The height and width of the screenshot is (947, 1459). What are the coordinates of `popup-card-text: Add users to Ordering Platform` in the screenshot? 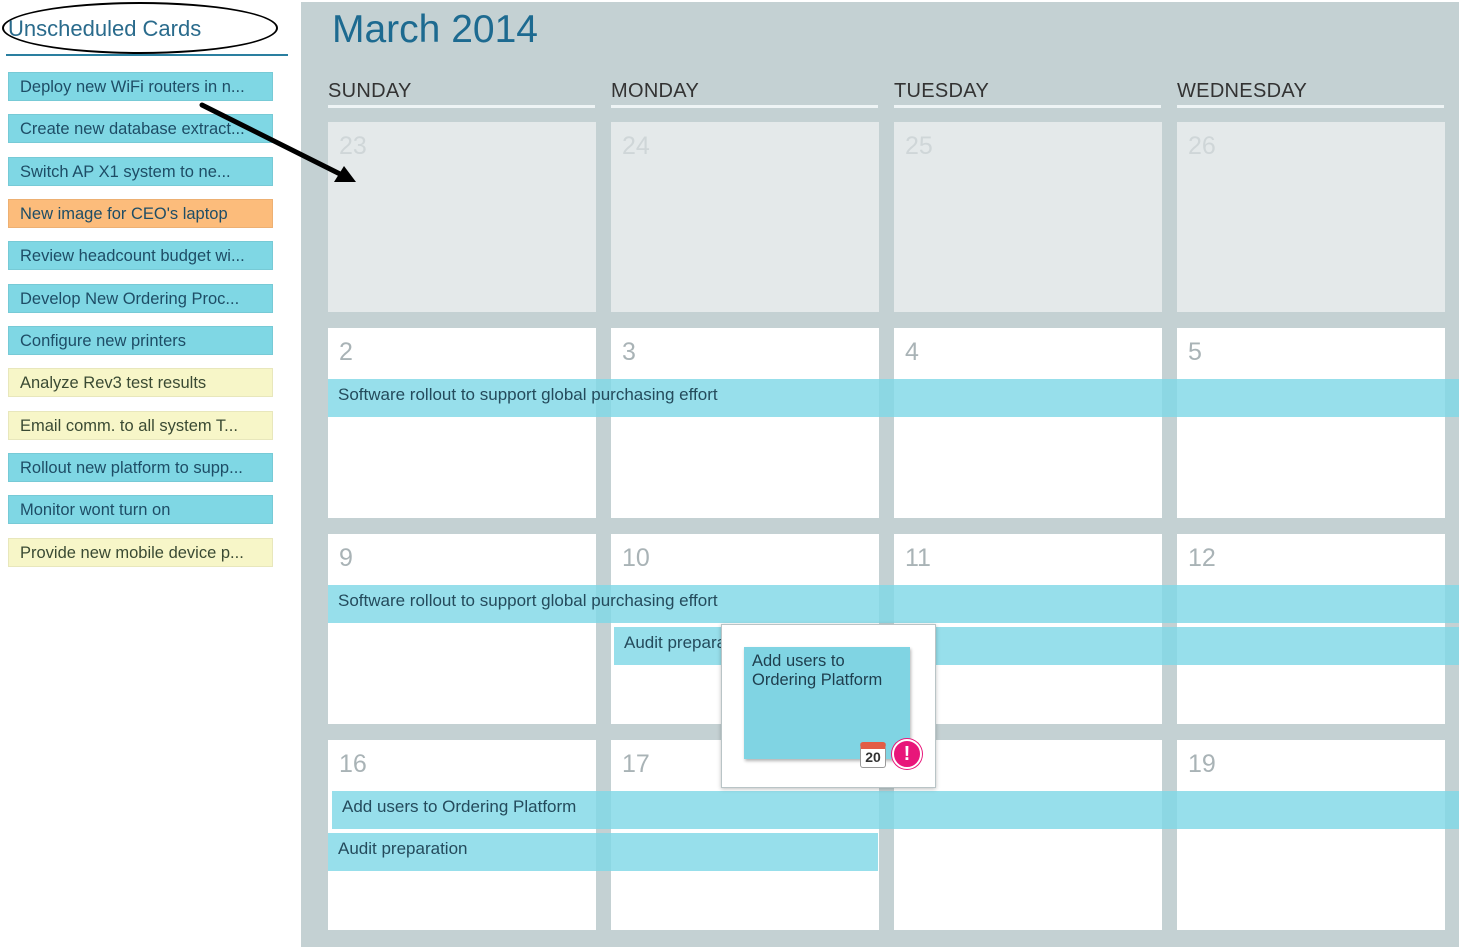 It's located at (817, 670).